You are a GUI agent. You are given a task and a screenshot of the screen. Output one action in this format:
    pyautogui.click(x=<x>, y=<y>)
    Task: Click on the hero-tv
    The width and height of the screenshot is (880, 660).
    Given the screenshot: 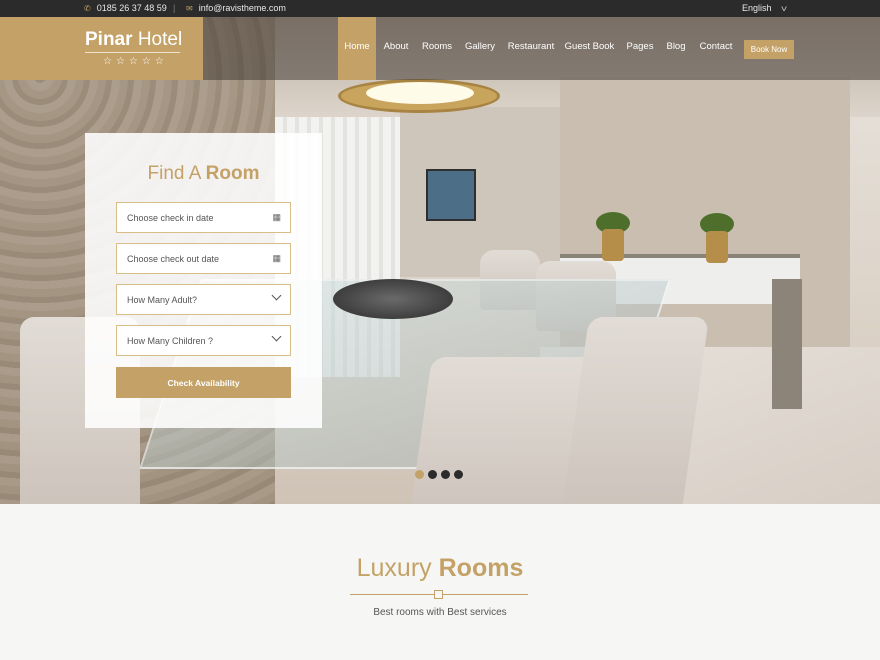 What is the action you would take?
    pyautogui.click(x=451, y=195)
    